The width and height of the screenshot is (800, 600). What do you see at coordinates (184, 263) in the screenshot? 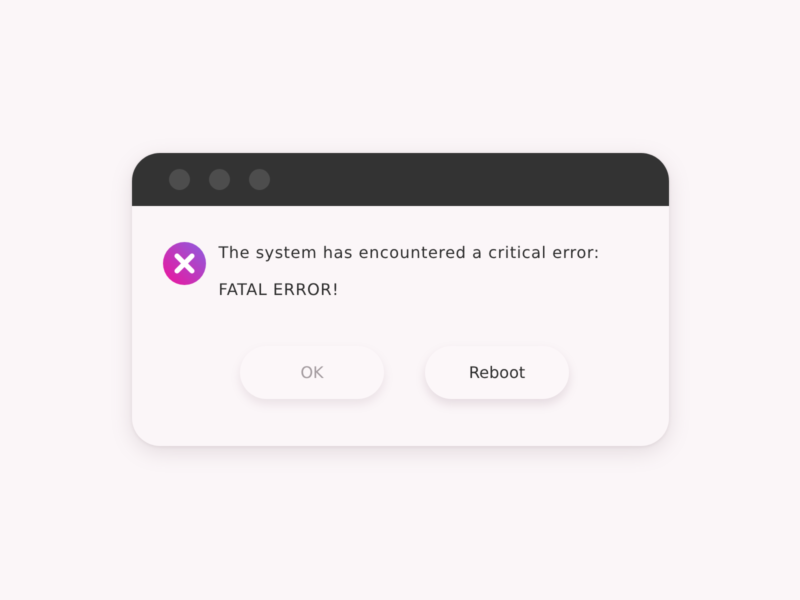
I see `error-icon` at bounding box center [184, 263].